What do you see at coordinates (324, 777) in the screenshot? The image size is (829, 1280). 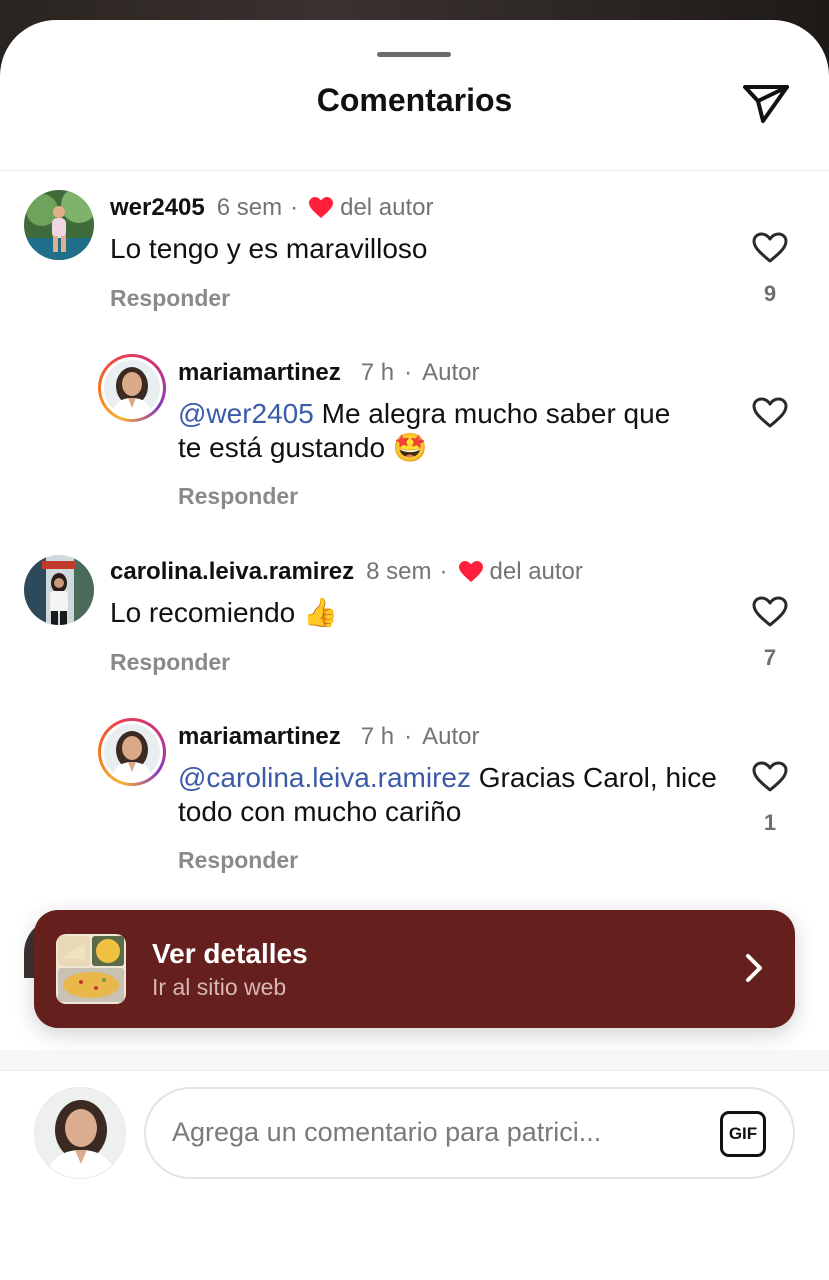 I see `mention-link: @carolina.leiva.ramirez` at bounding box center [324, 777].